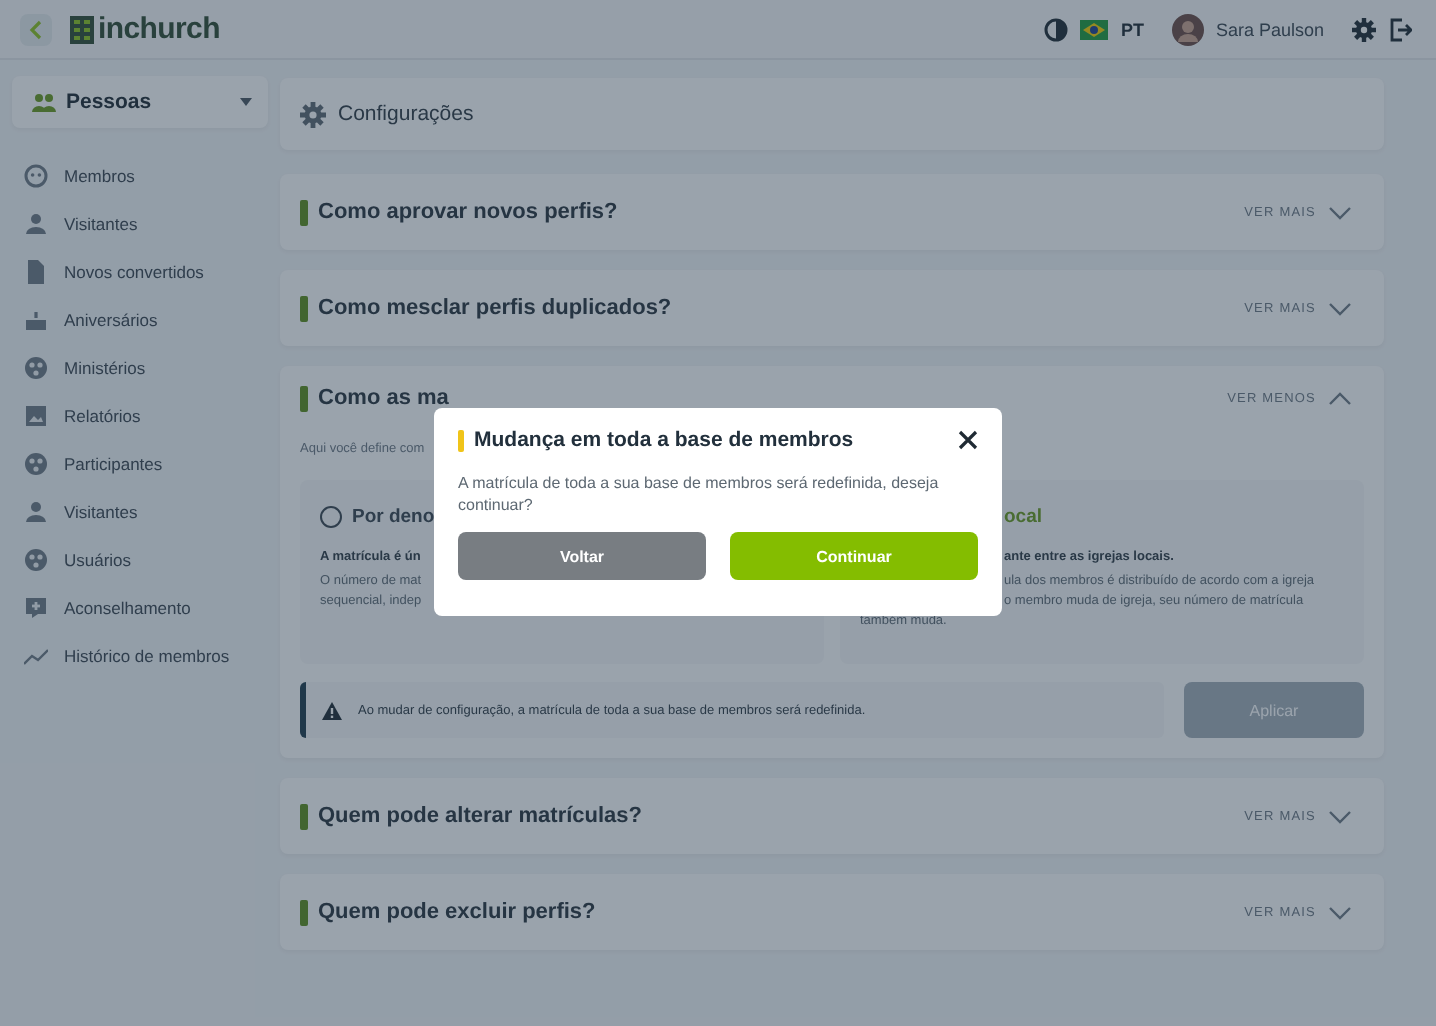 The image size is (1436, 1026). Describe the element at coordinates (110, 102) in the screenshot. I see `sidebar-title: Pessoas` at that location.